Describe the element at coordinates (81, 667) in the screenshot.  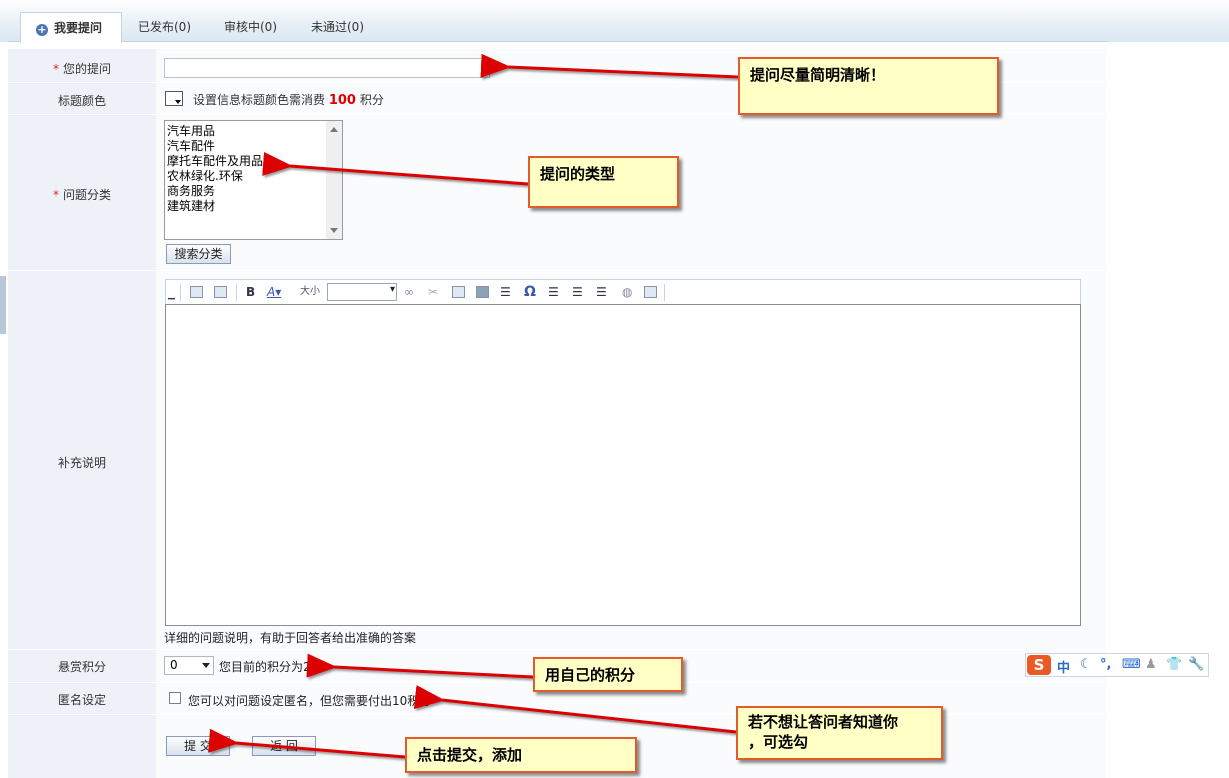
I see `reward-label: 悬赏积分` at that location.